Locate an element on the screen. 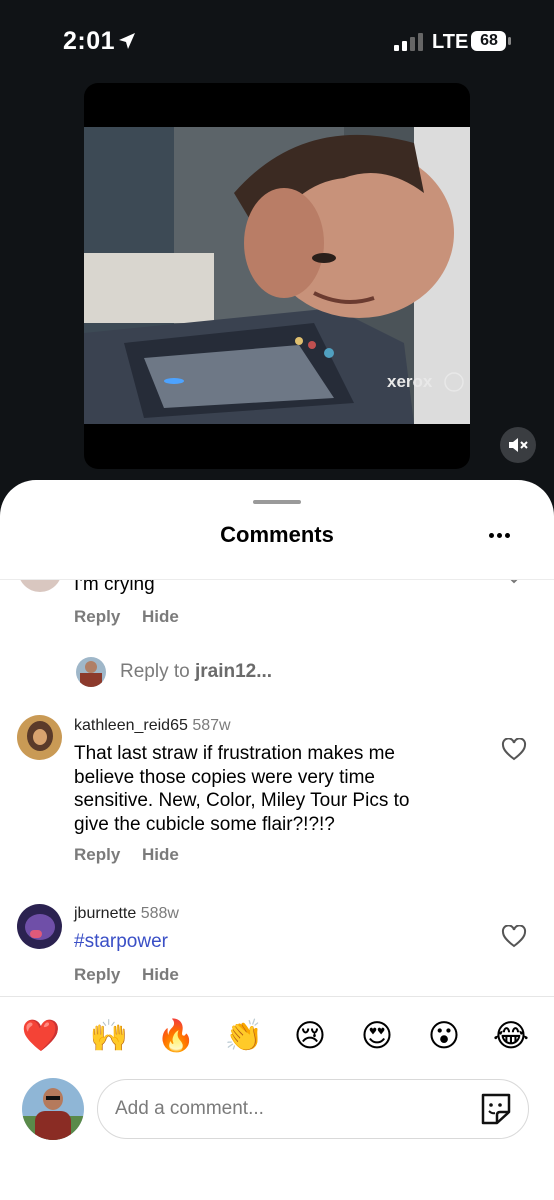 Image resolution: width=554 pixels, height=1200 pixels. emoji-clapping: 👏 is located at coordinates (244, 1036).